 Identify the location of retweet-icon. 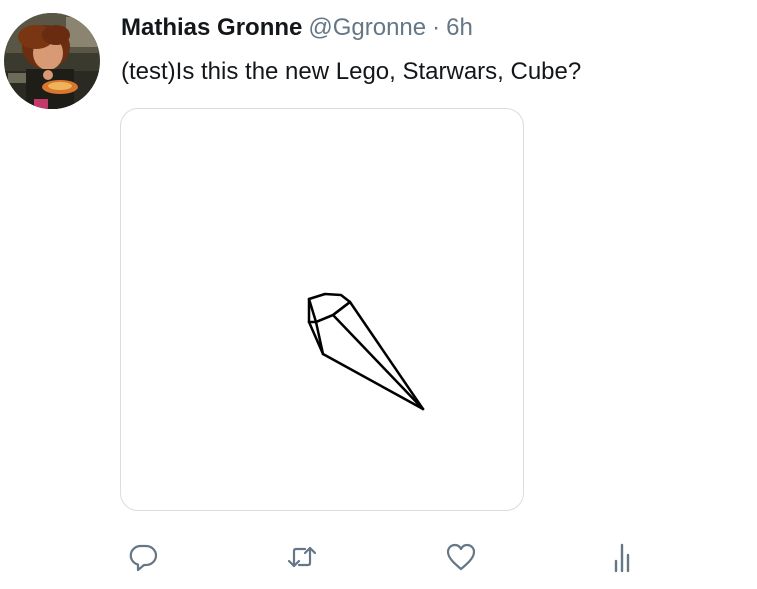
(302, 557).